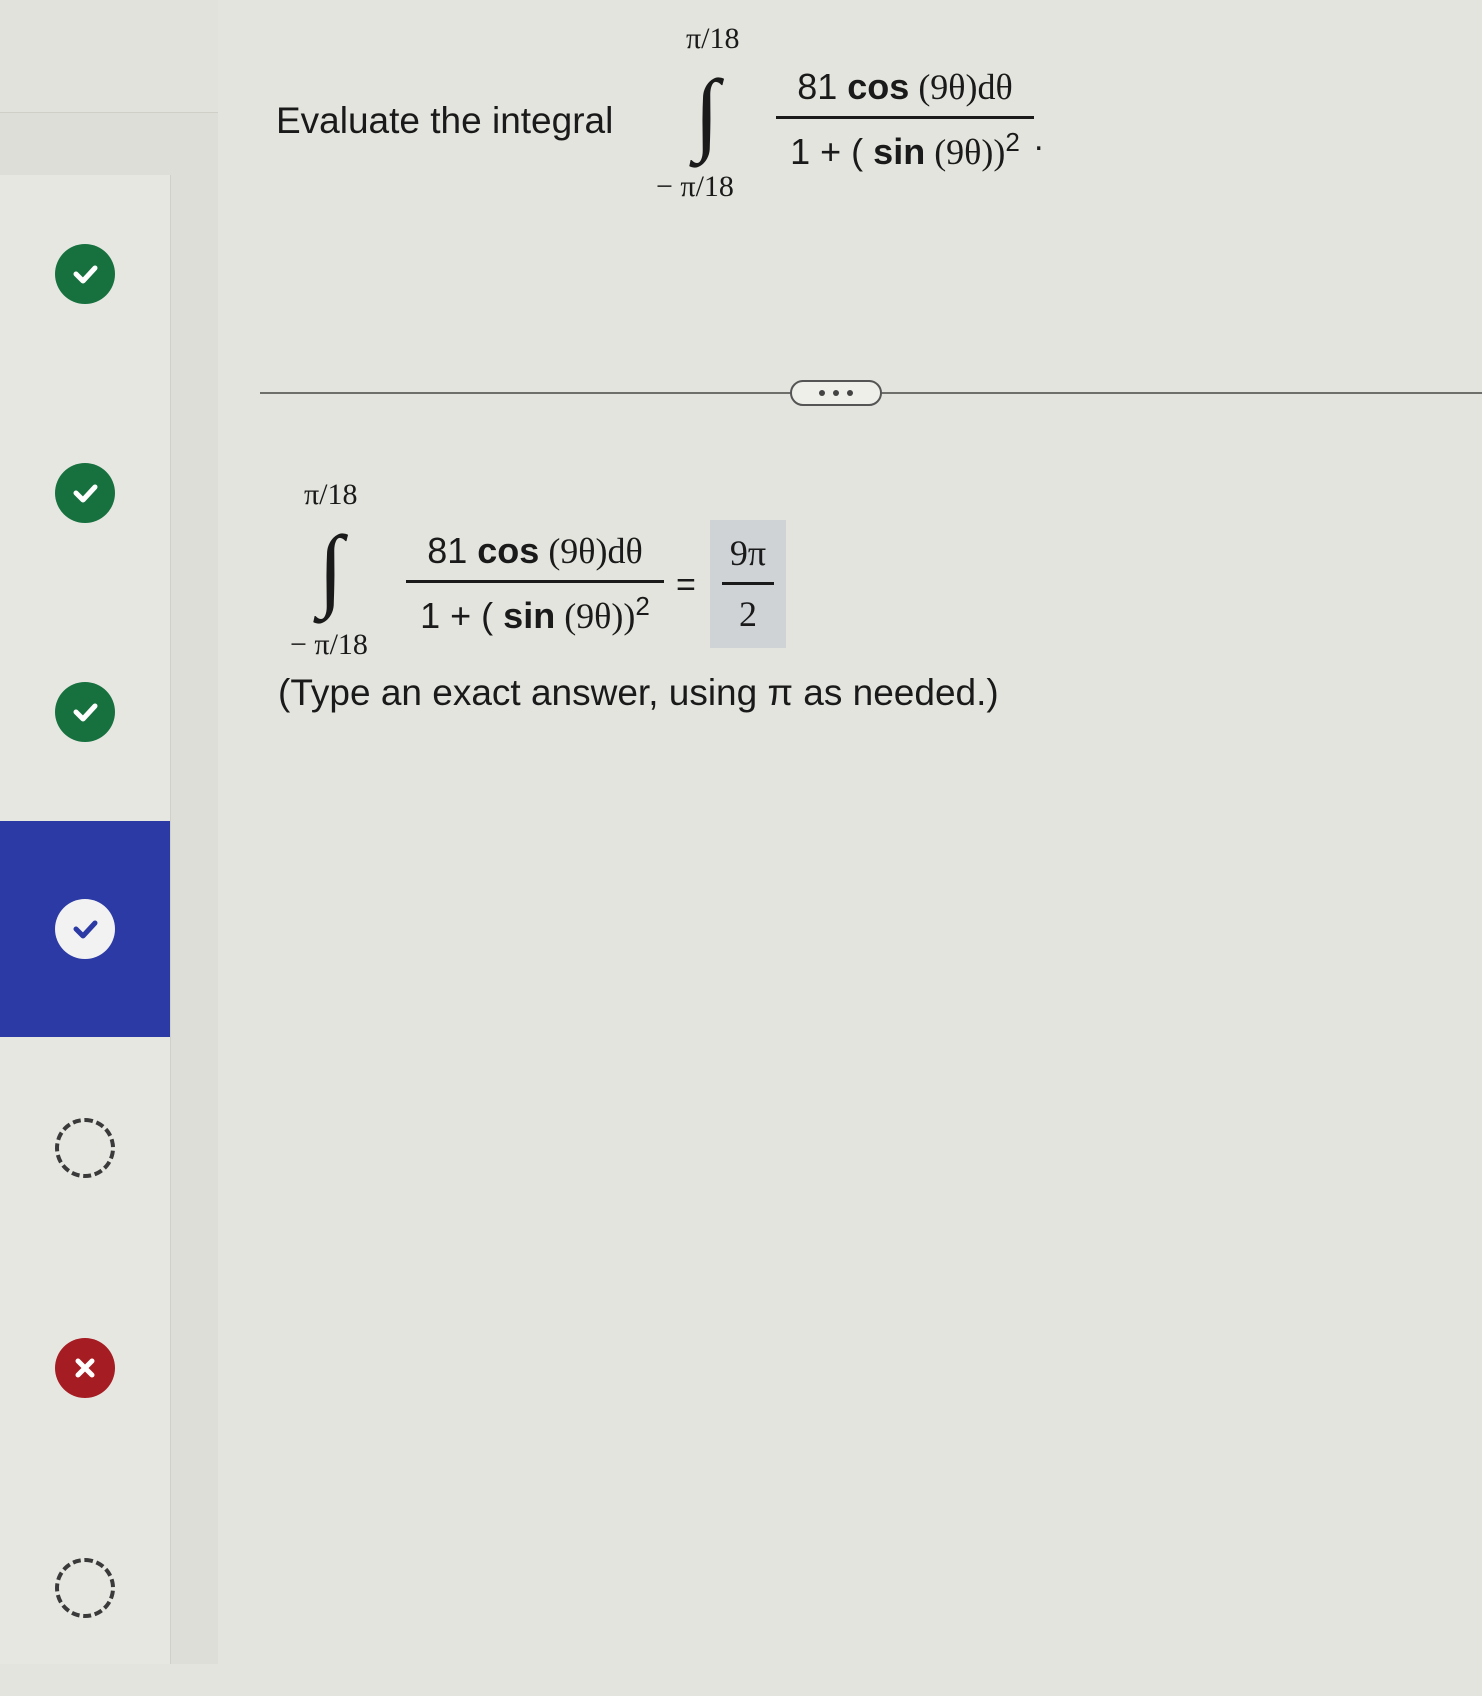  I want to click on answer-input: 9π 2, so click(748, 584).